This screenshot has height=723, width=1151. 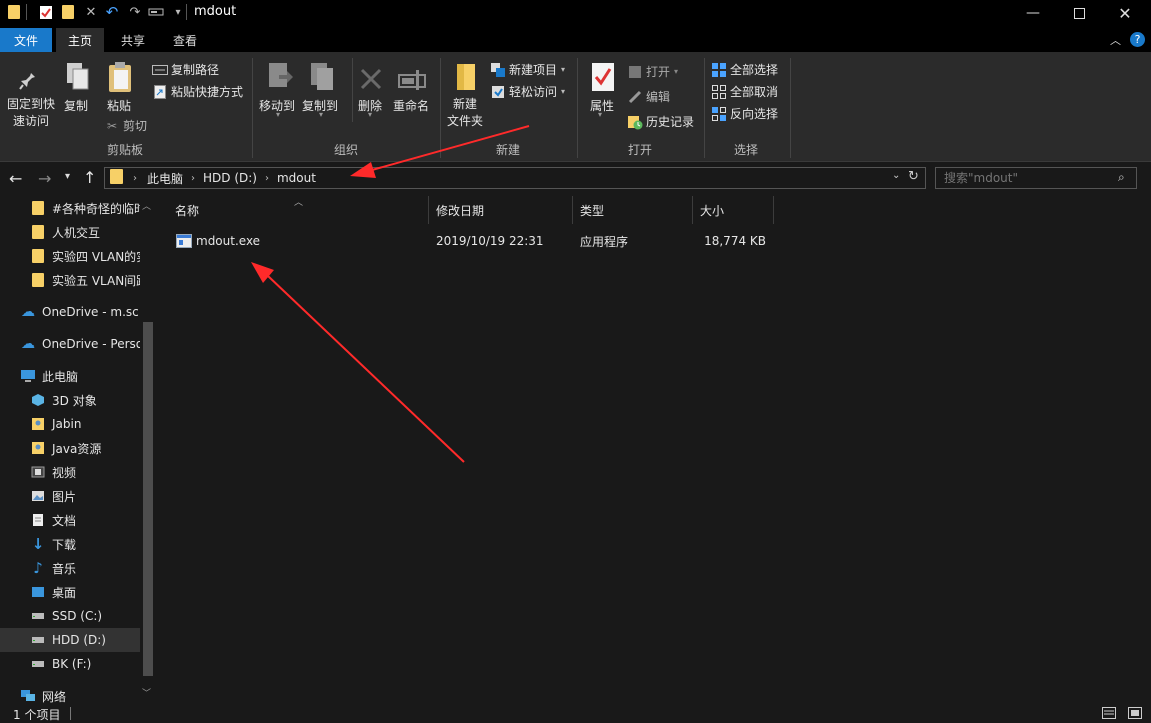 I want to click on new-folder-button: 新建 文件夹, so click(x=465, y=113).